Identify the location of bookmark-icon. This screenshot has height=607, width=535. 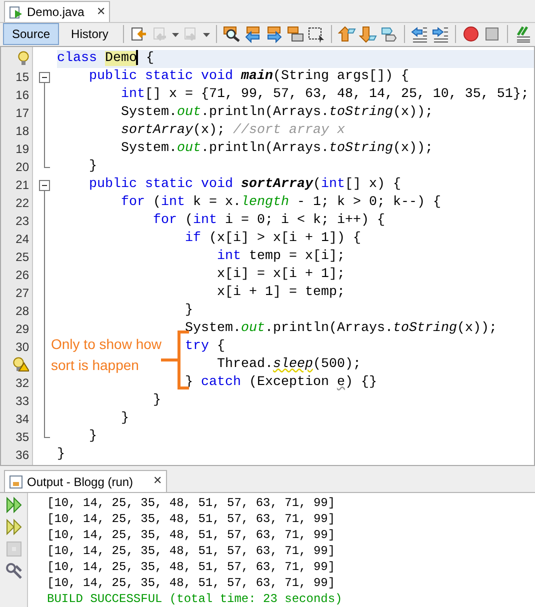
(389, 34).